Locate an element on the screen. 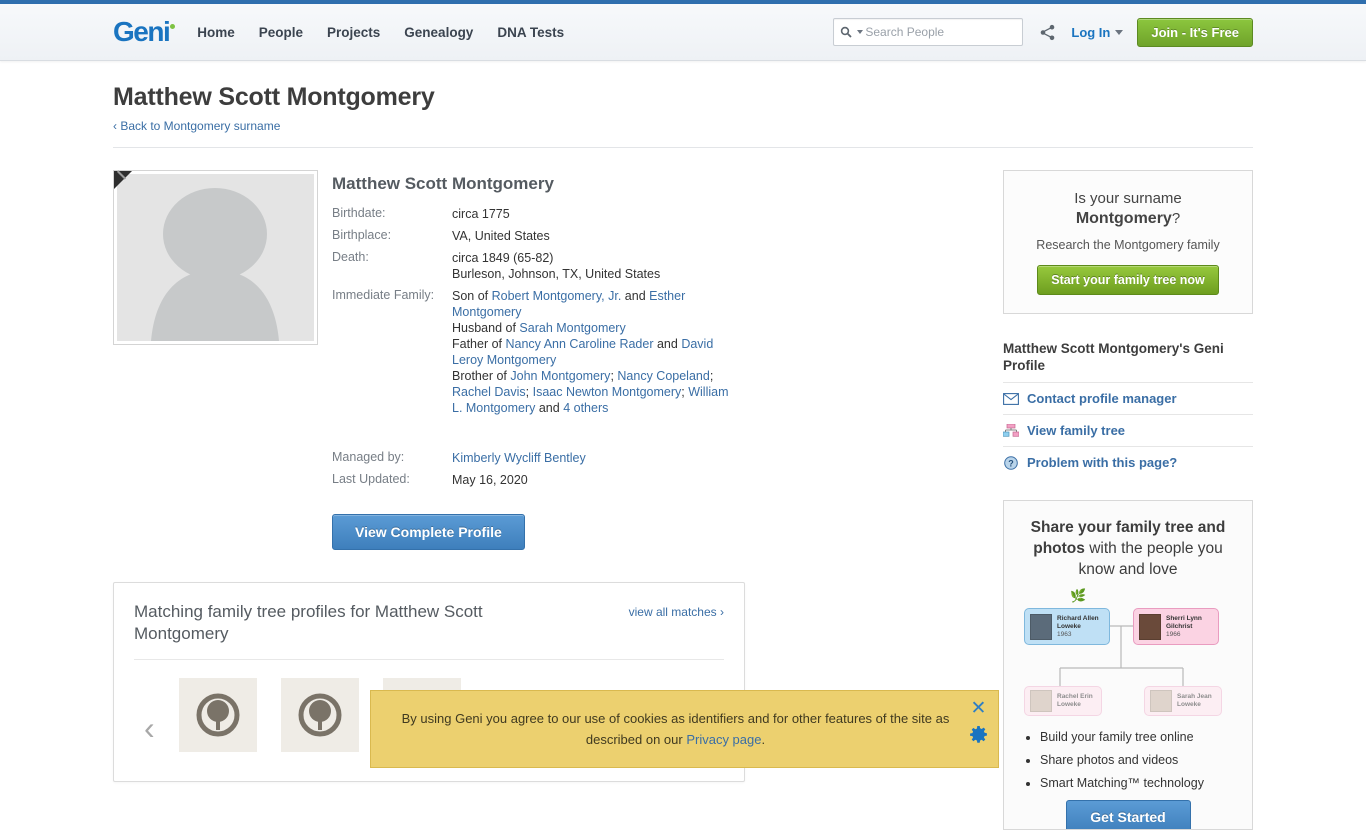  birthdate-value: circa 1775 is located at coordinates (481, 214).